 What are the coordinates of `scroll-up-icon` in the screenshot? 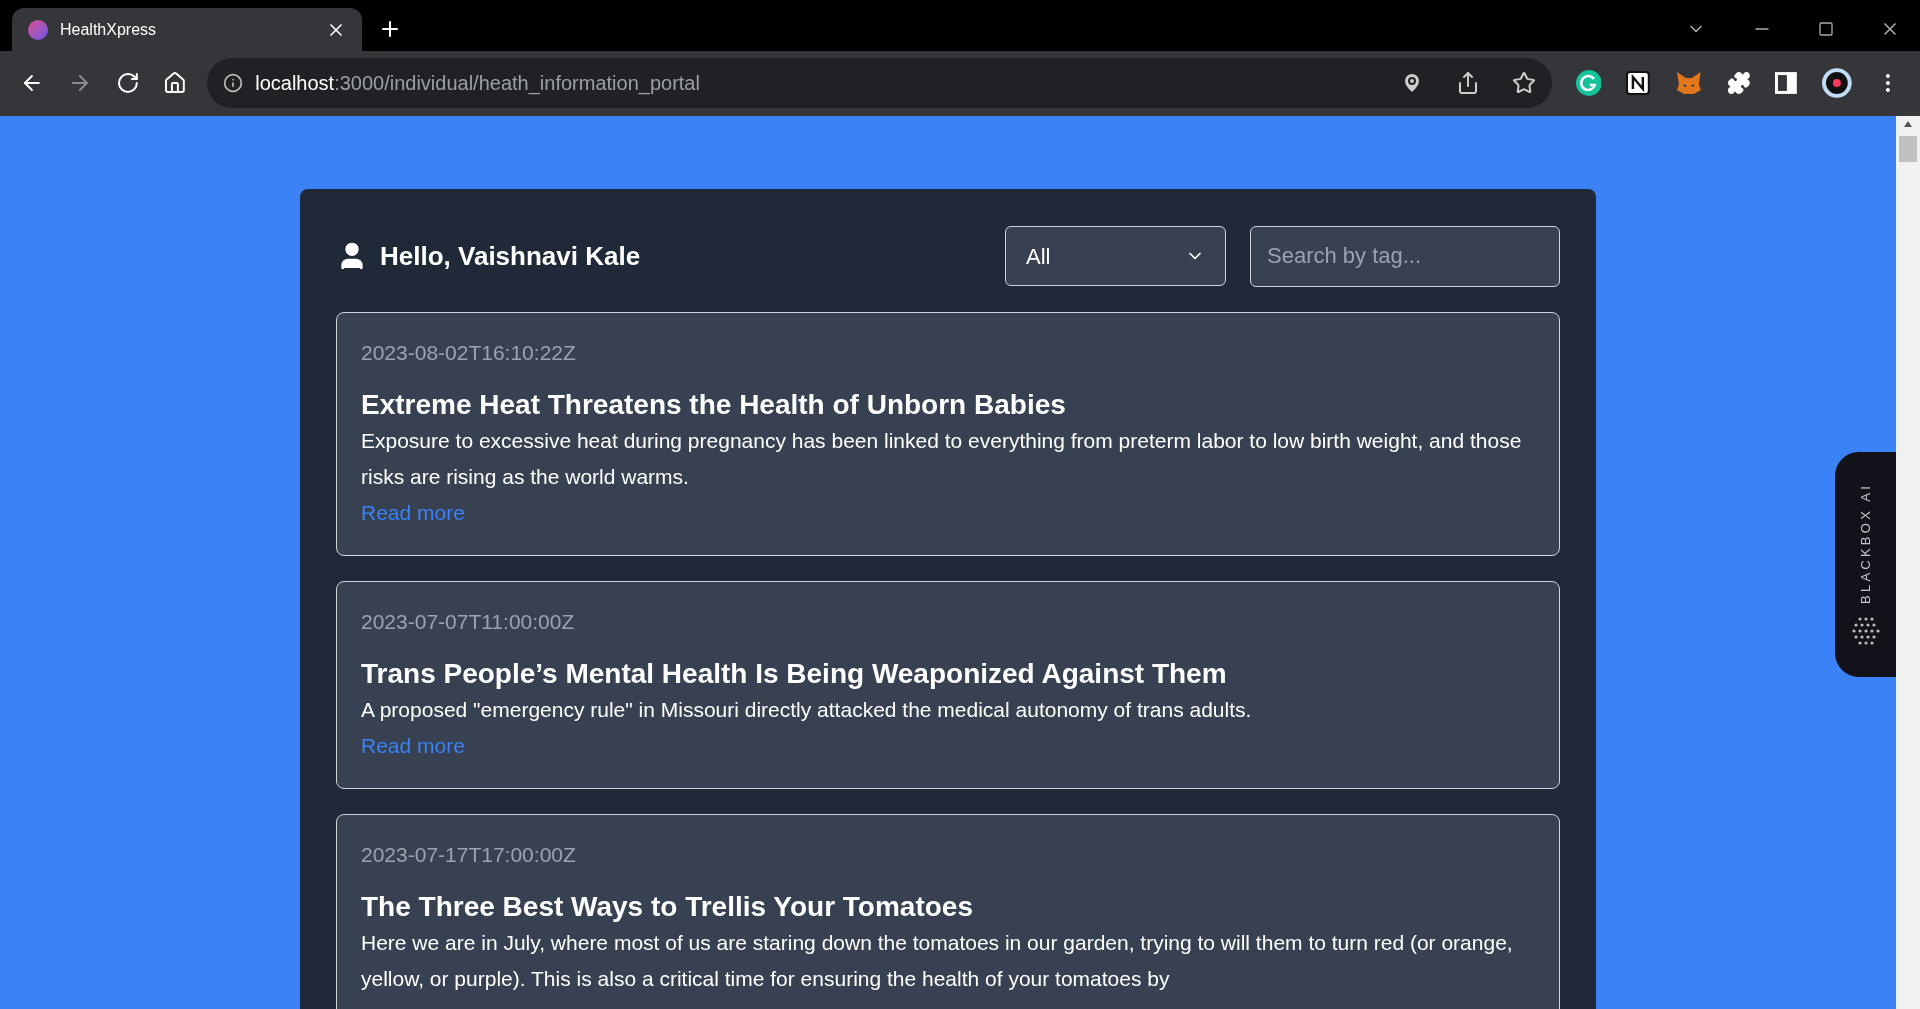 It's located at (1908, 124).